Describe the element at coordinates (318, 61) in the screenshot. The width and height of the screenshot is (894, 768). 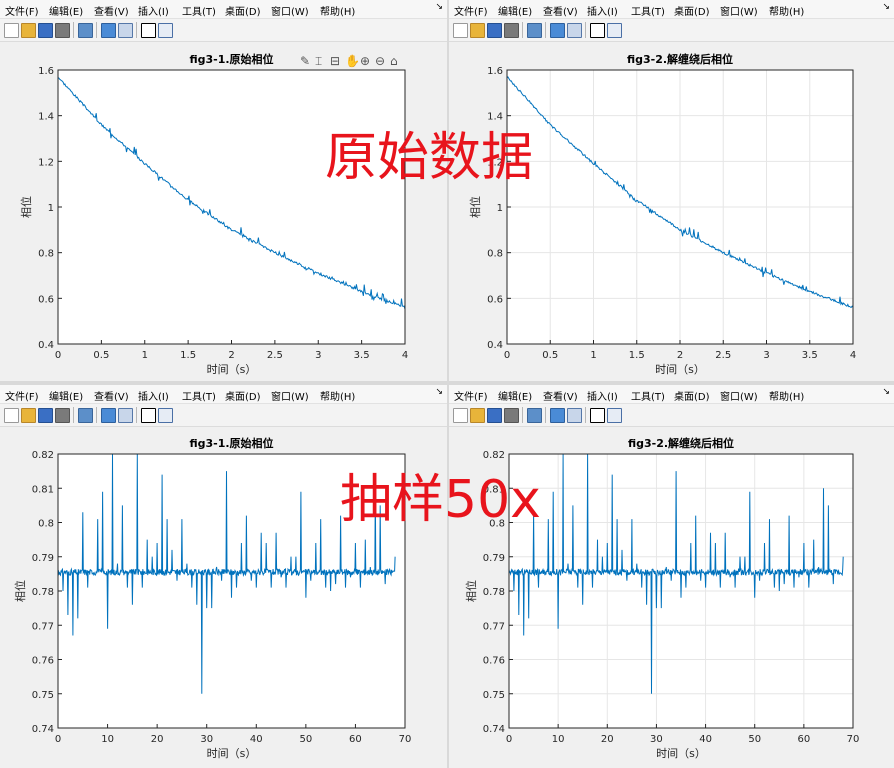
I see `data-tip-icon: ⌶` at that location.